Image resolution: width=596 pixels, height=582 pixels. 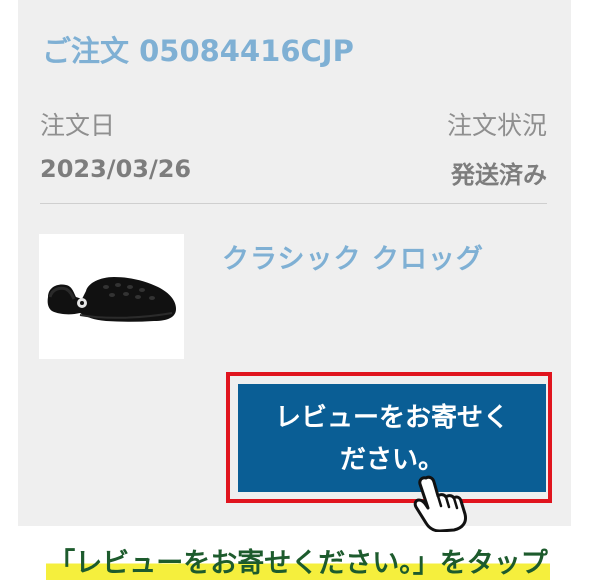 I want to click on product-name-link: クラシック クロッグ, so click(x=353, y=256).